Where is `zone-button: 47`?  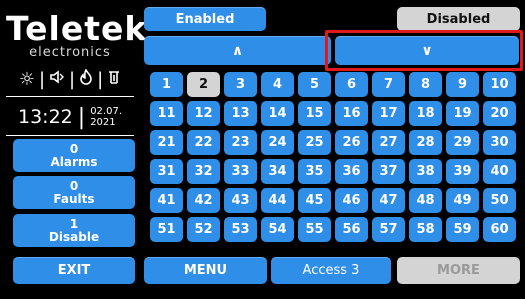 zone-button: 47 is located at coordinates (388, 200).